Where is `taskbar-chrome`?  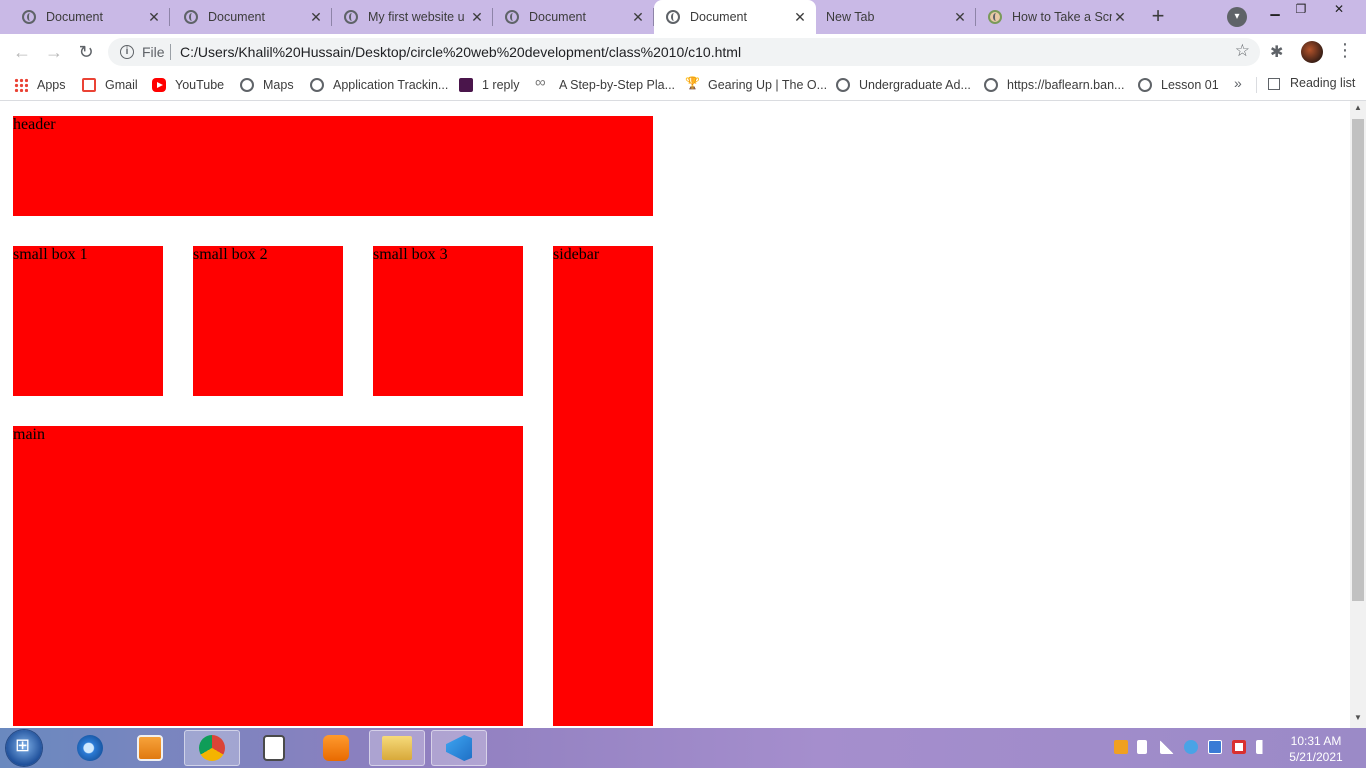 taskbar-chrome is located at coordinates (212, 748).